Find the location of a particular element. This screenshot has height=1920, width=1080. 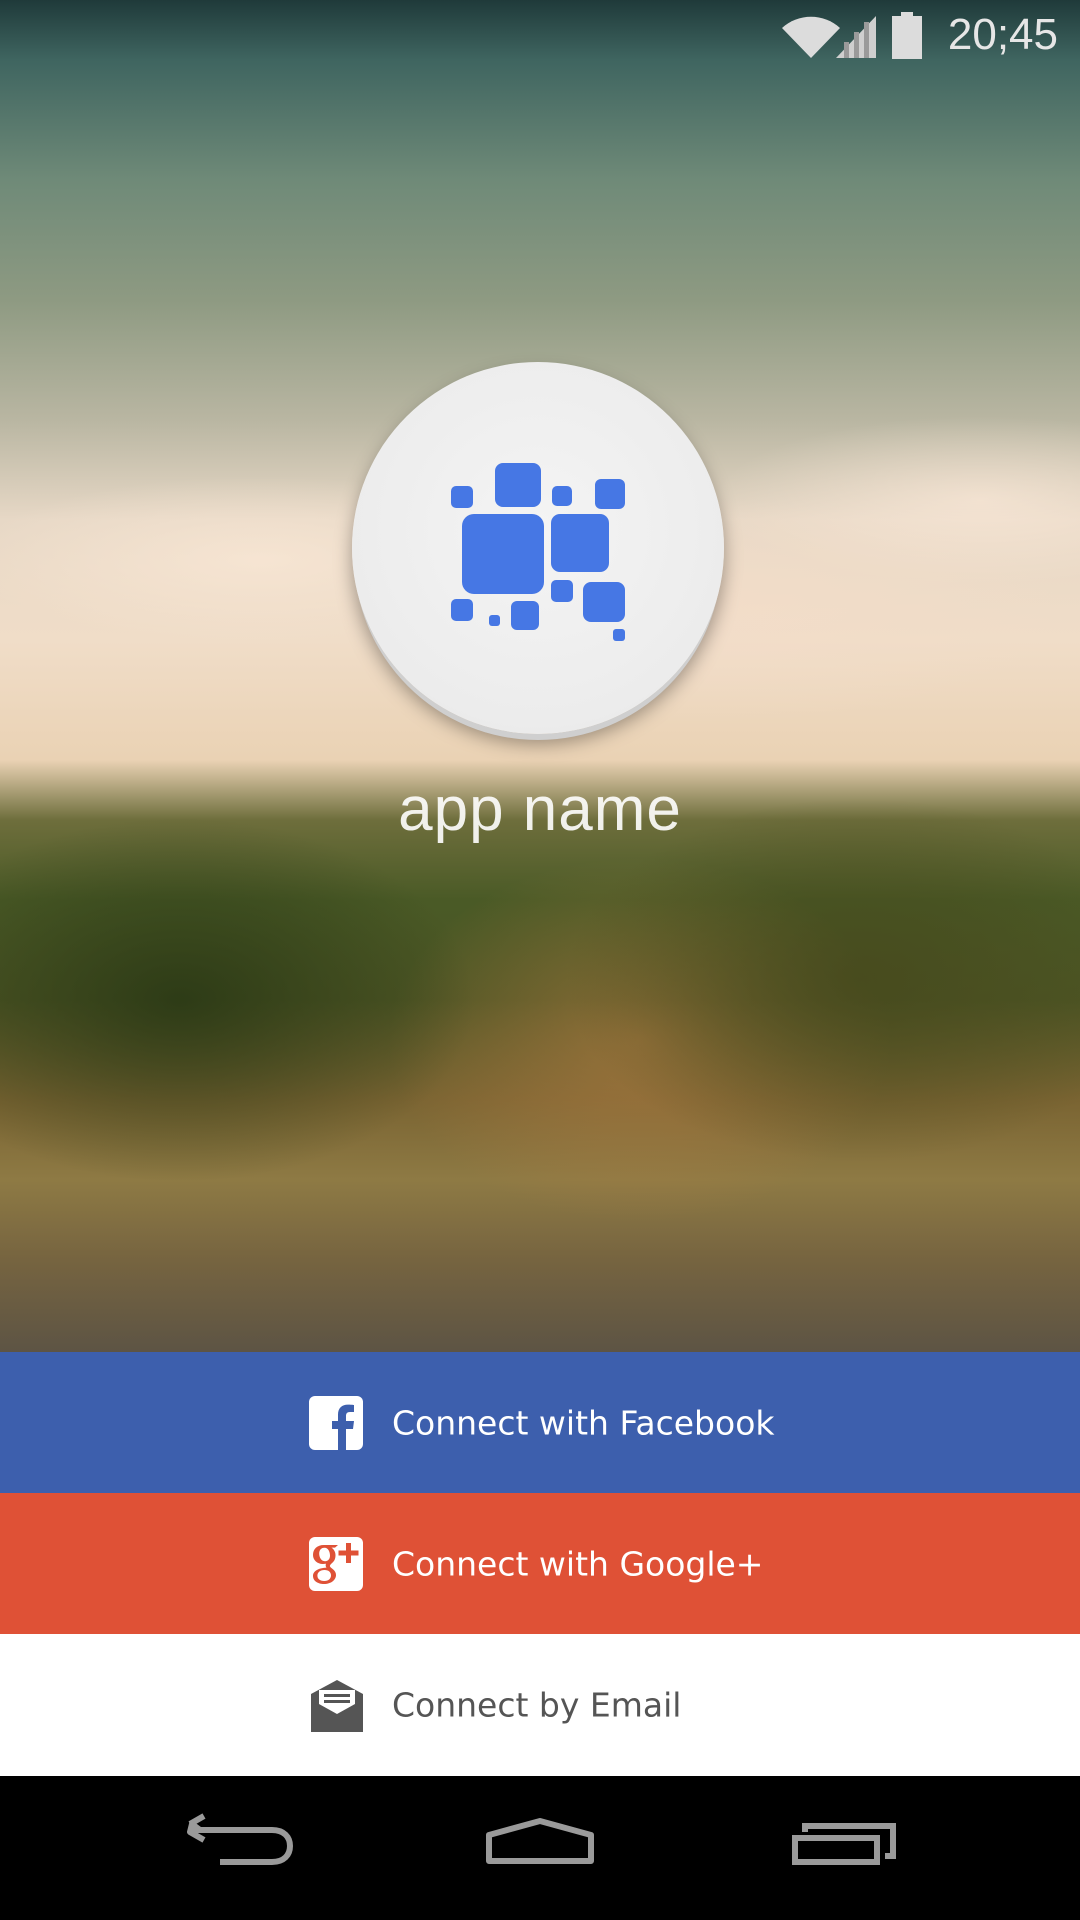

cell-signal-icon is located at coordinates (856, 39).